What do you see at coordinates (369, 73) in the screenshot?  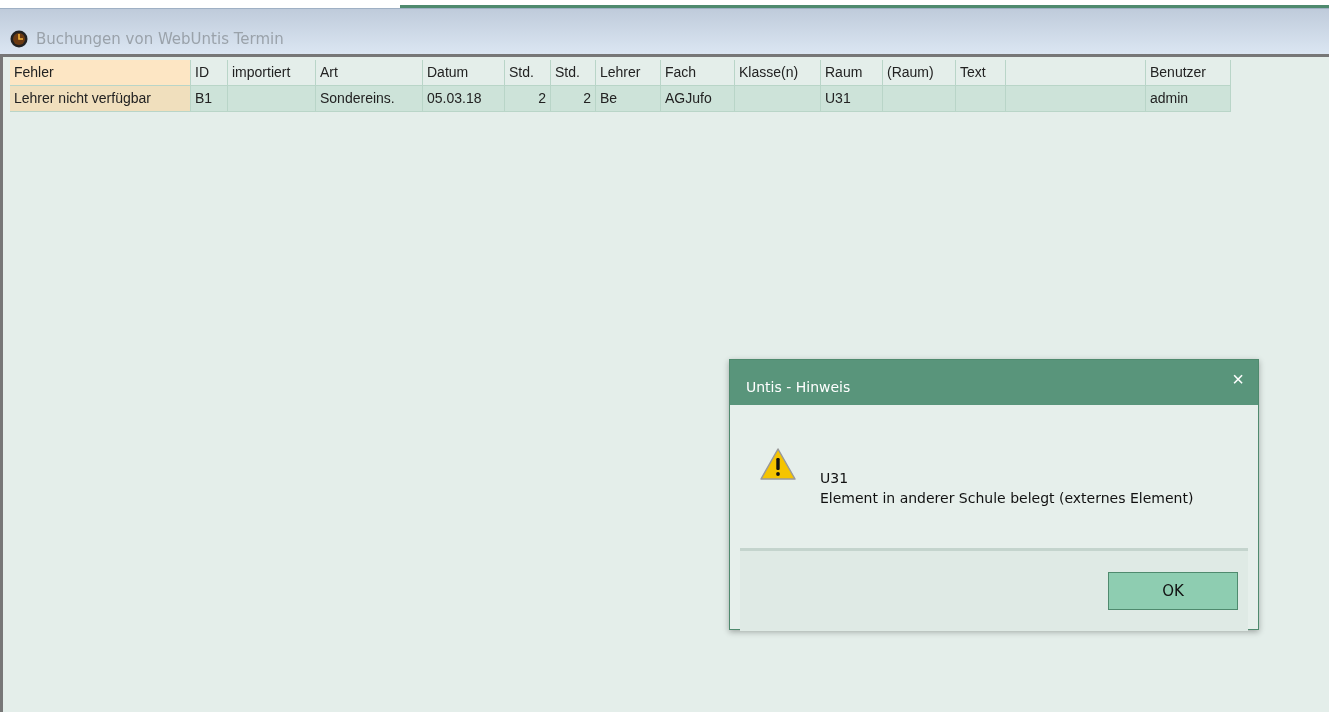 I see `column-header: Art` at bounding box center [369, 73].